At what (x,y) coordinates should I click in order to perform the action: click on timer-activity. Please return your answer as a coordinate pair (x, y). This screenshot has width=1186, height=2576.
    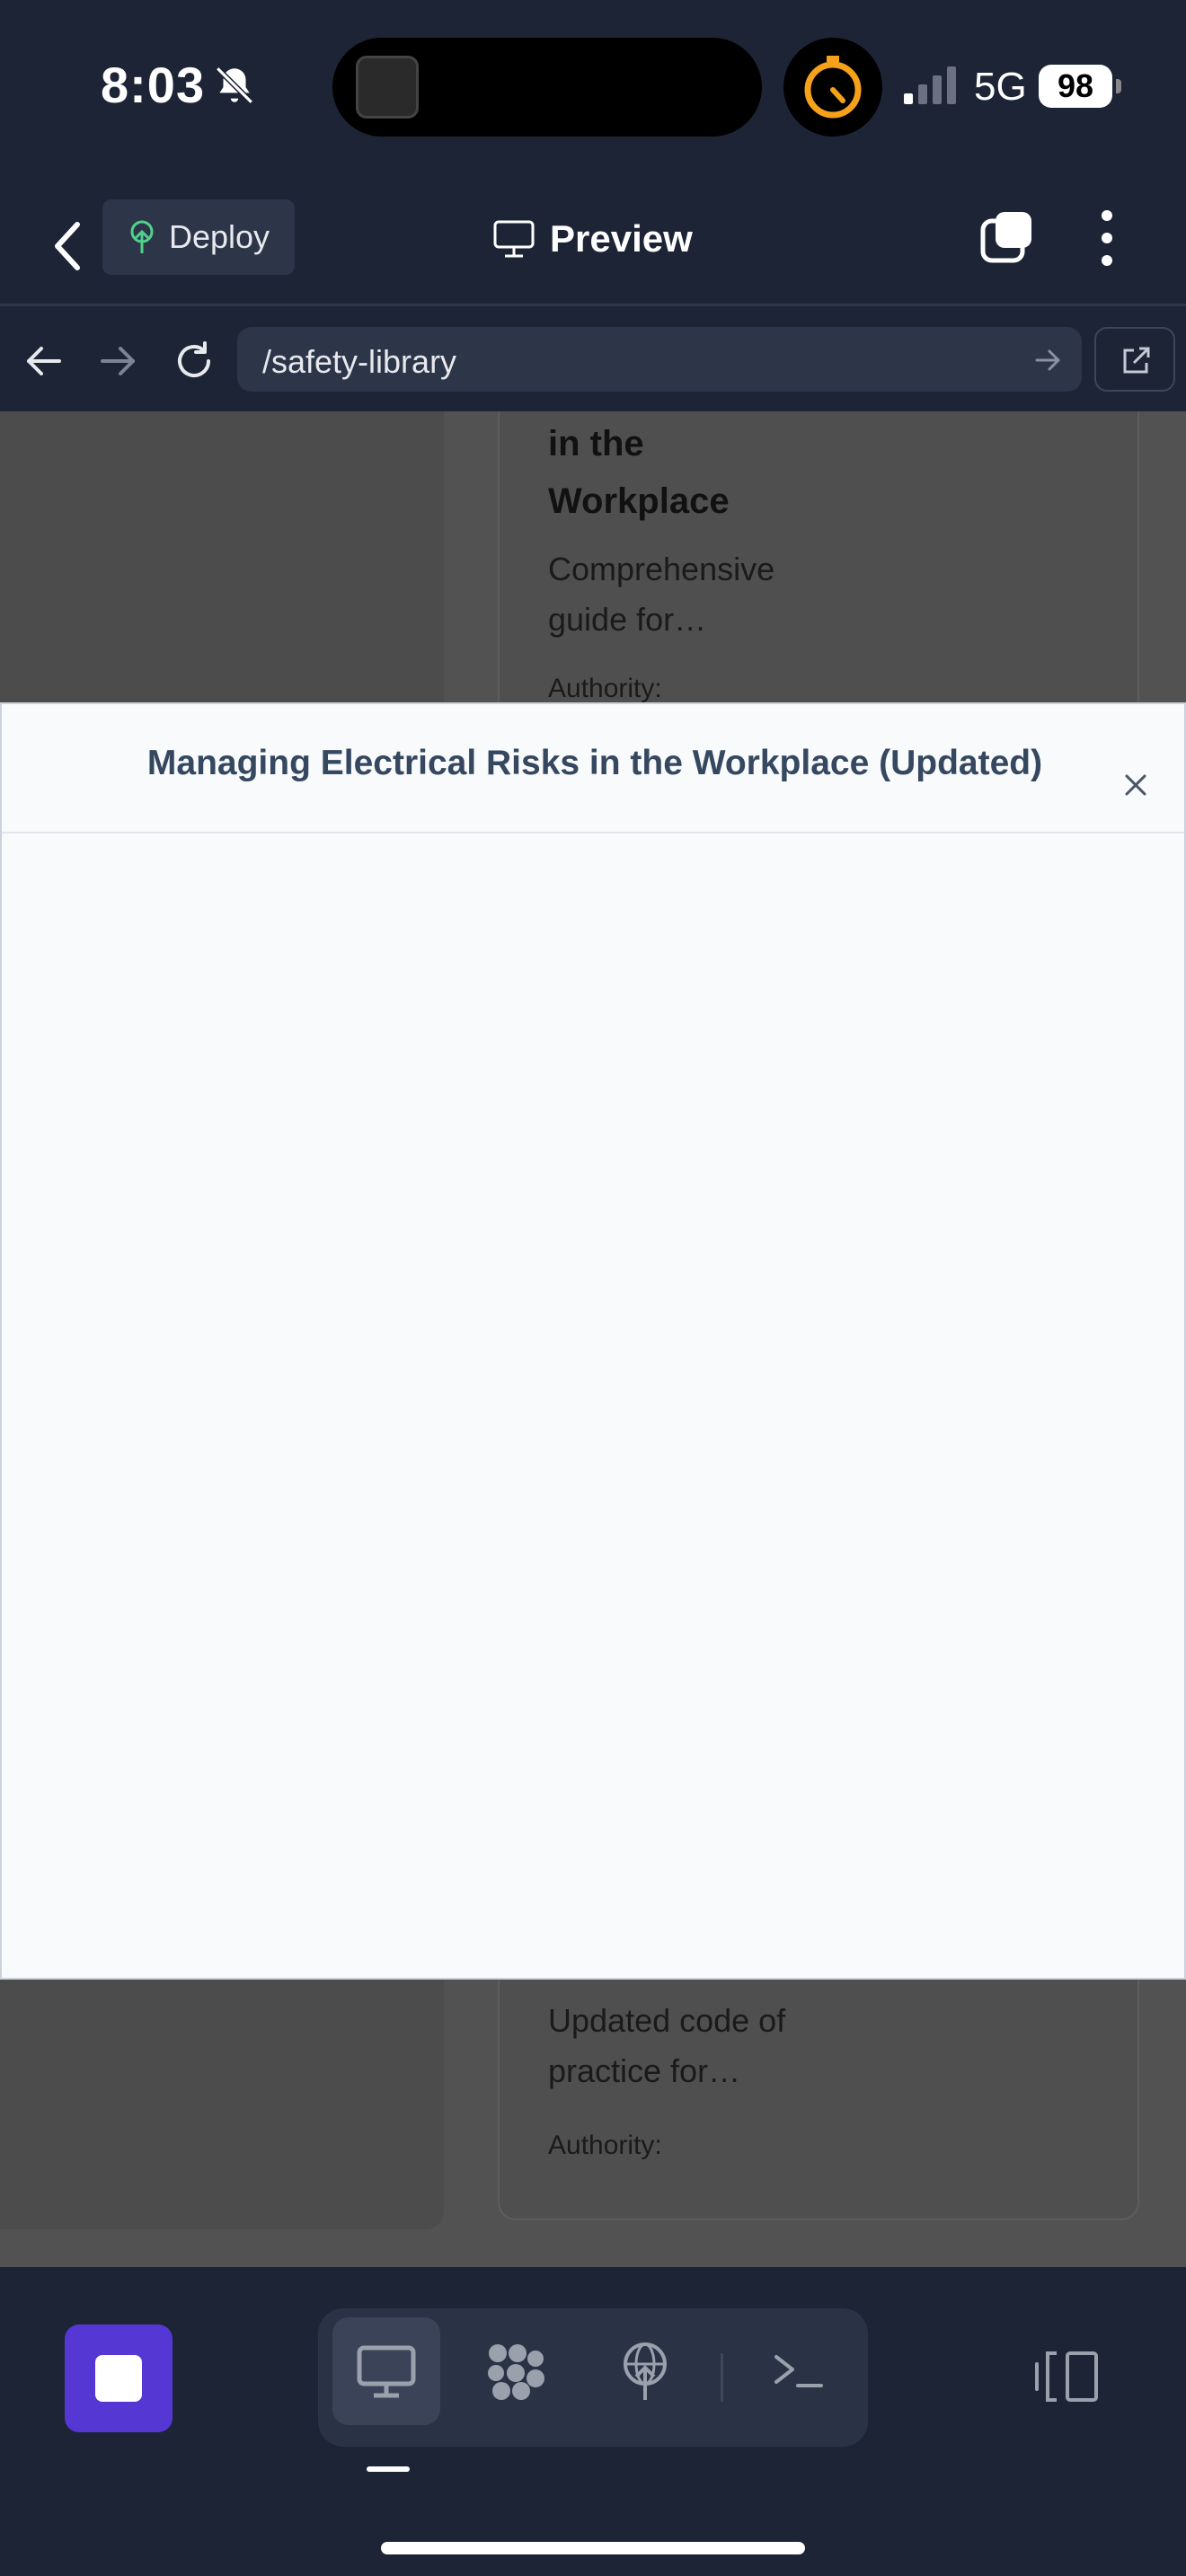
    Looking at the image, I should click on (832, 87).